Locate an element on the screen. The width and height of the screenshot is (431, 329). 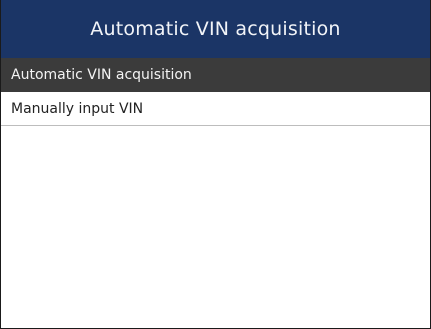
menu-item-manual-vin: Manually input VIN is located at coordinates (215, 109).